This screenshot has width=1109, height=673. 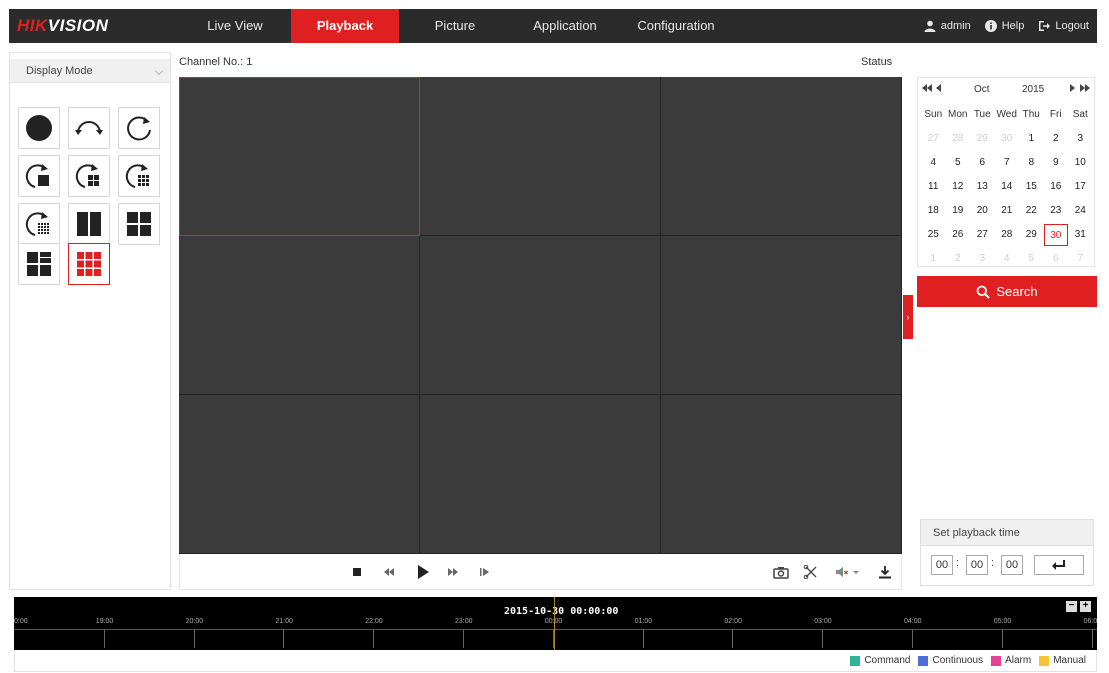 I want to click on minute-input: 00, so click(x=977, y=565).